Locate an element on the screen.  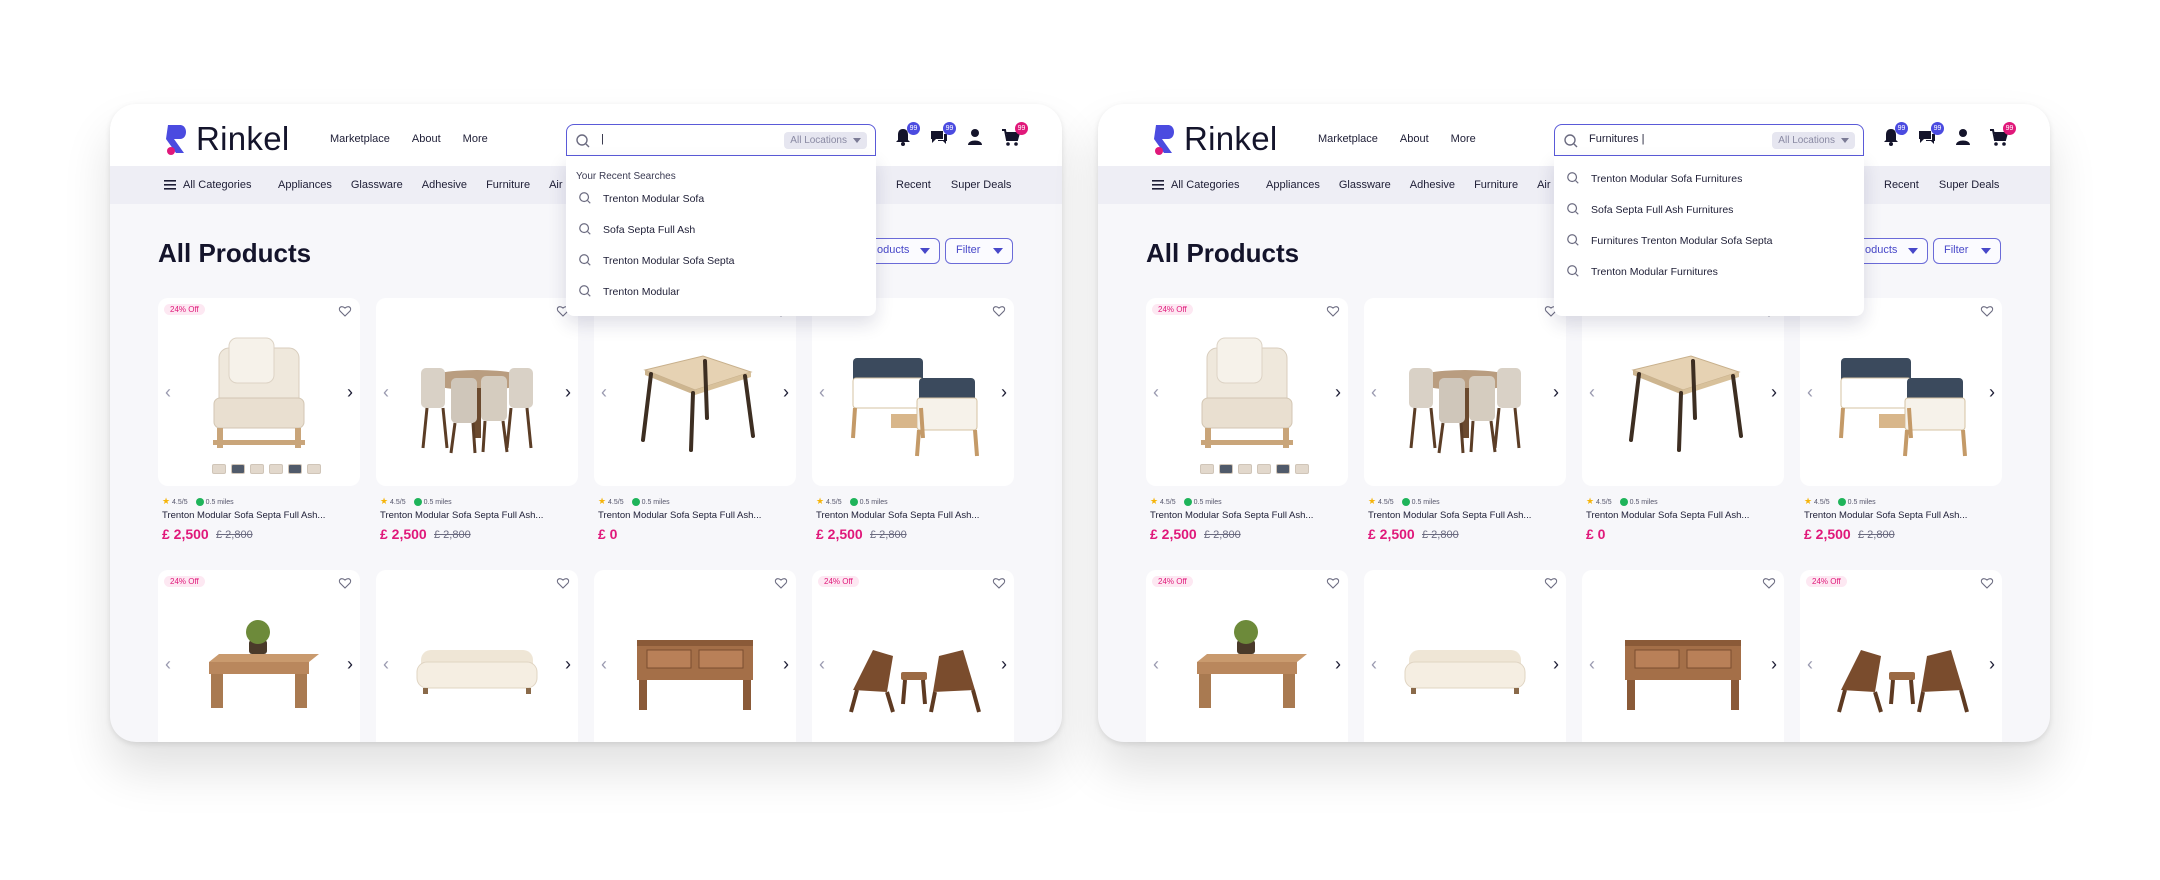
filter-button: Filter is located at coordinates (979, 251).